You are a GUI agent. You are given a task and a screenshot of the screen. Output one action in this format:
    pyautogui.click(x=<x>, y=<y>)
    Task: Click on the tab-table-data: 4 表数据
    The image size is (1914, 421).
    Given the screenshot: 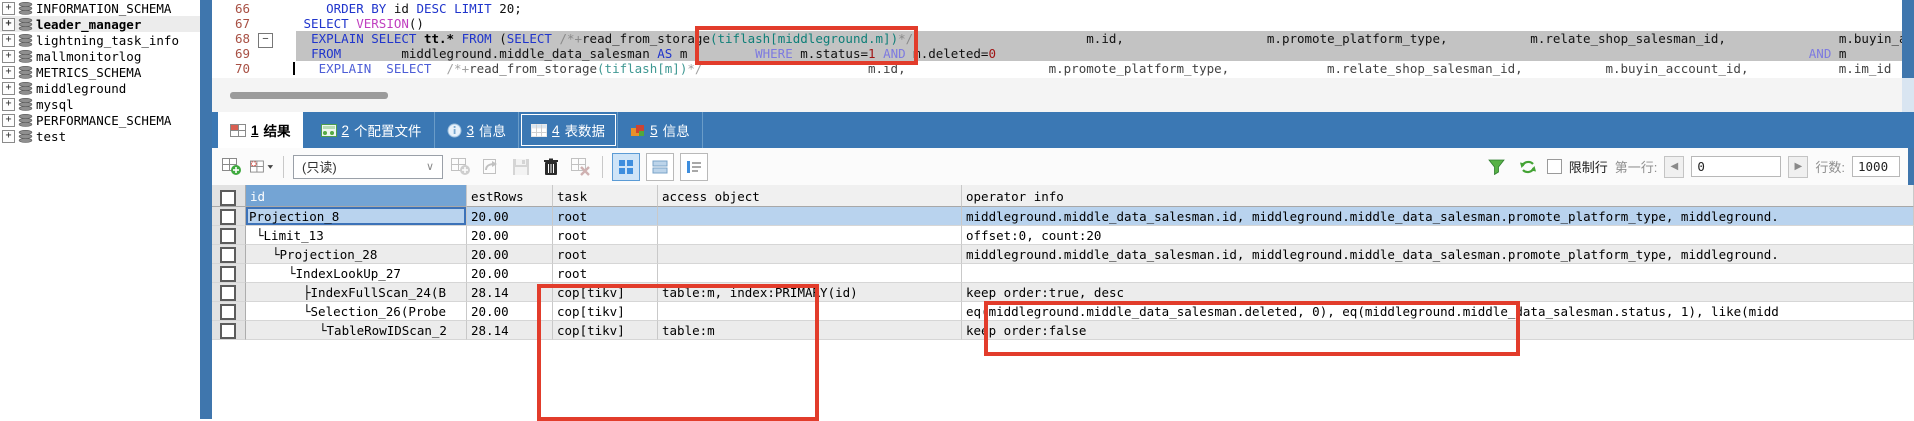 What is the action you would take?
    pyautogui.click(x=569, y=130)
    